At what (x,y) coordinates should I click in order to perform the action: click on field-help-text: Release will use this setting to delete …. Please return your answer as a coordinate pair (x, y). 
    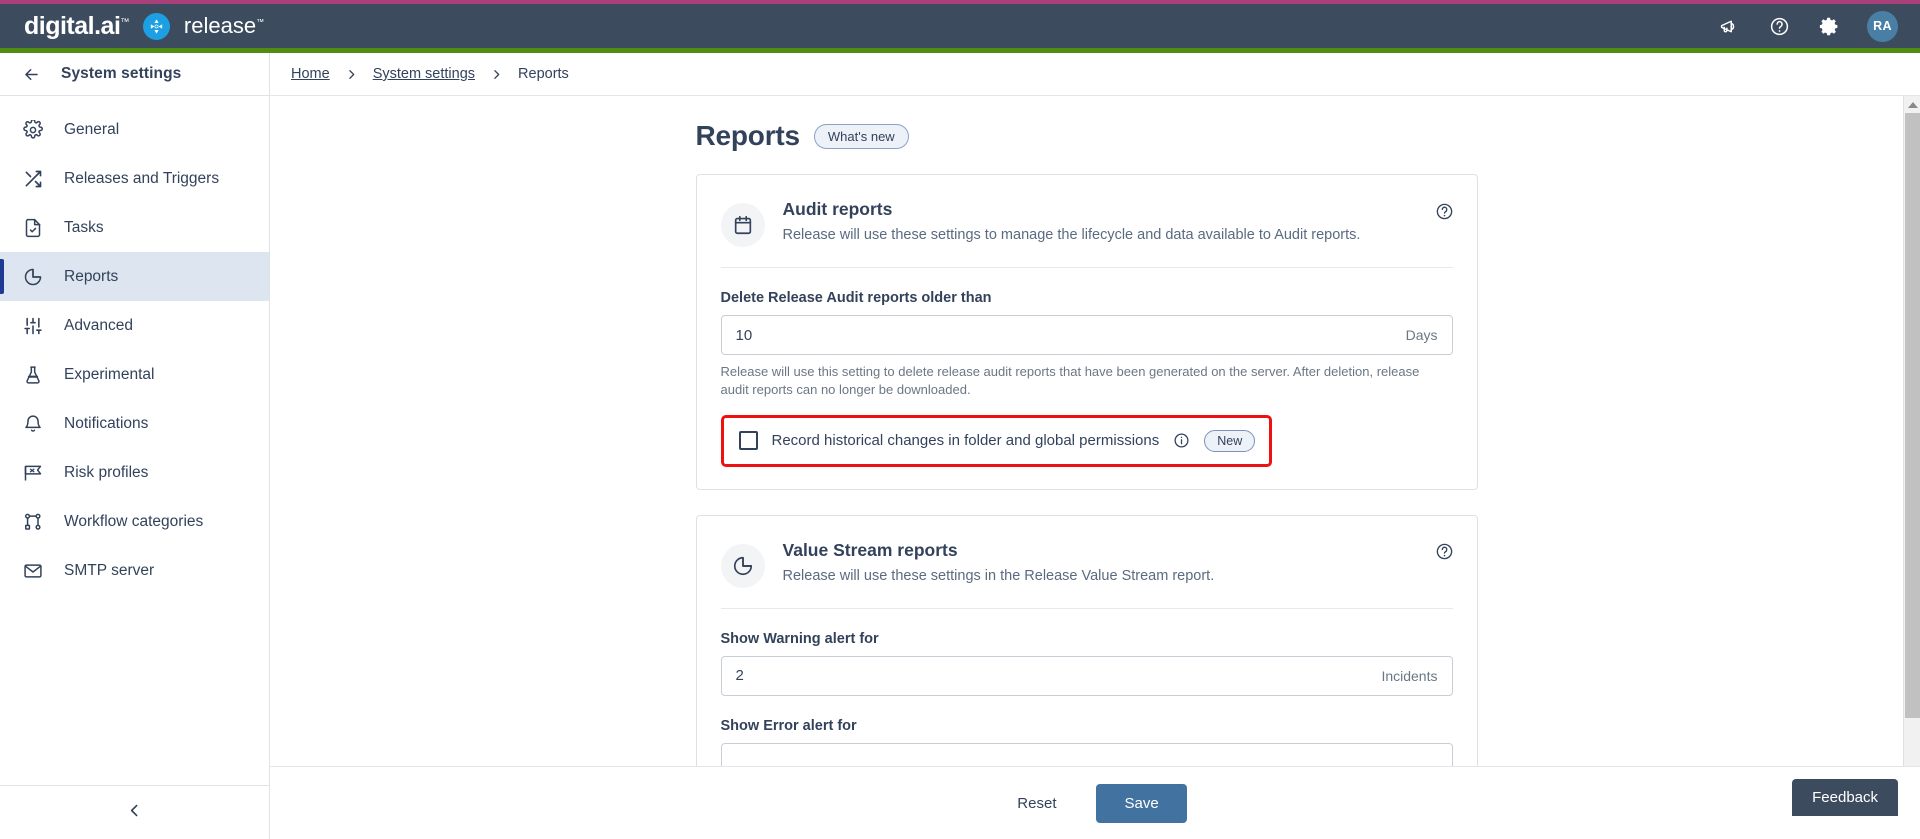
    Looking at the image, I should click on (1070, 381).